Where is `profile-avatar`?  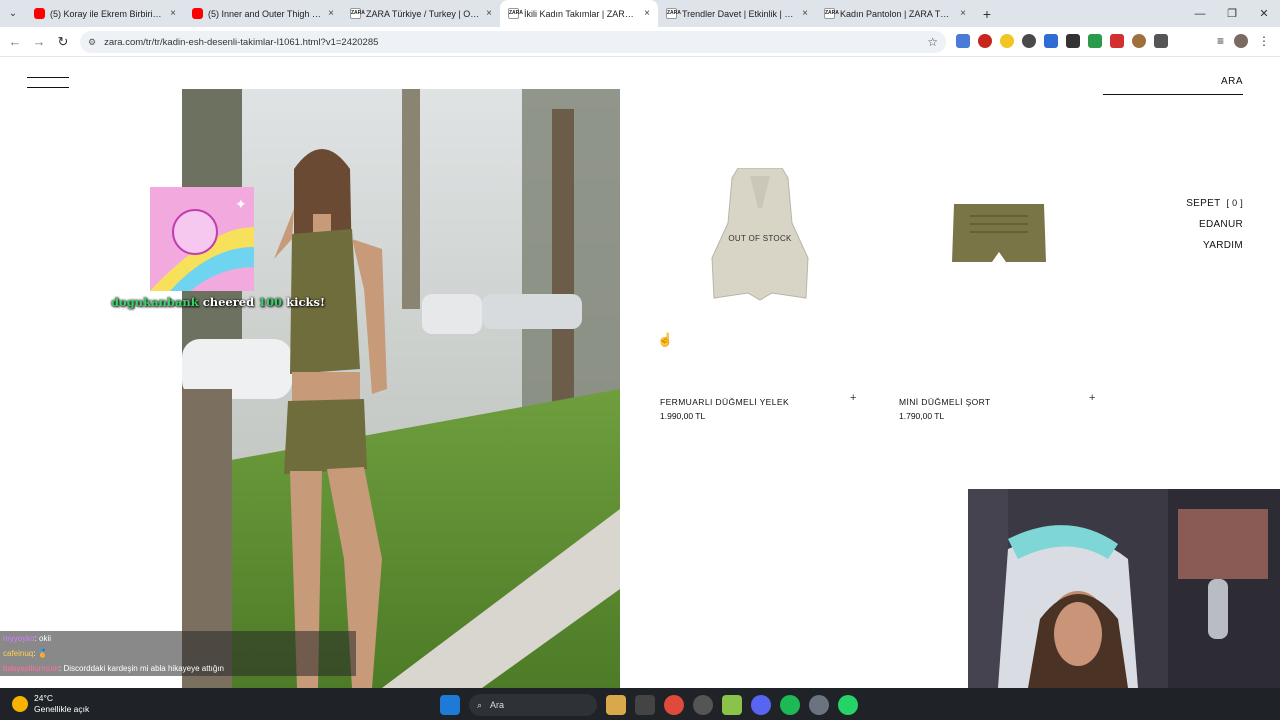
profile-avatar is located at coordinates (1241, 41).